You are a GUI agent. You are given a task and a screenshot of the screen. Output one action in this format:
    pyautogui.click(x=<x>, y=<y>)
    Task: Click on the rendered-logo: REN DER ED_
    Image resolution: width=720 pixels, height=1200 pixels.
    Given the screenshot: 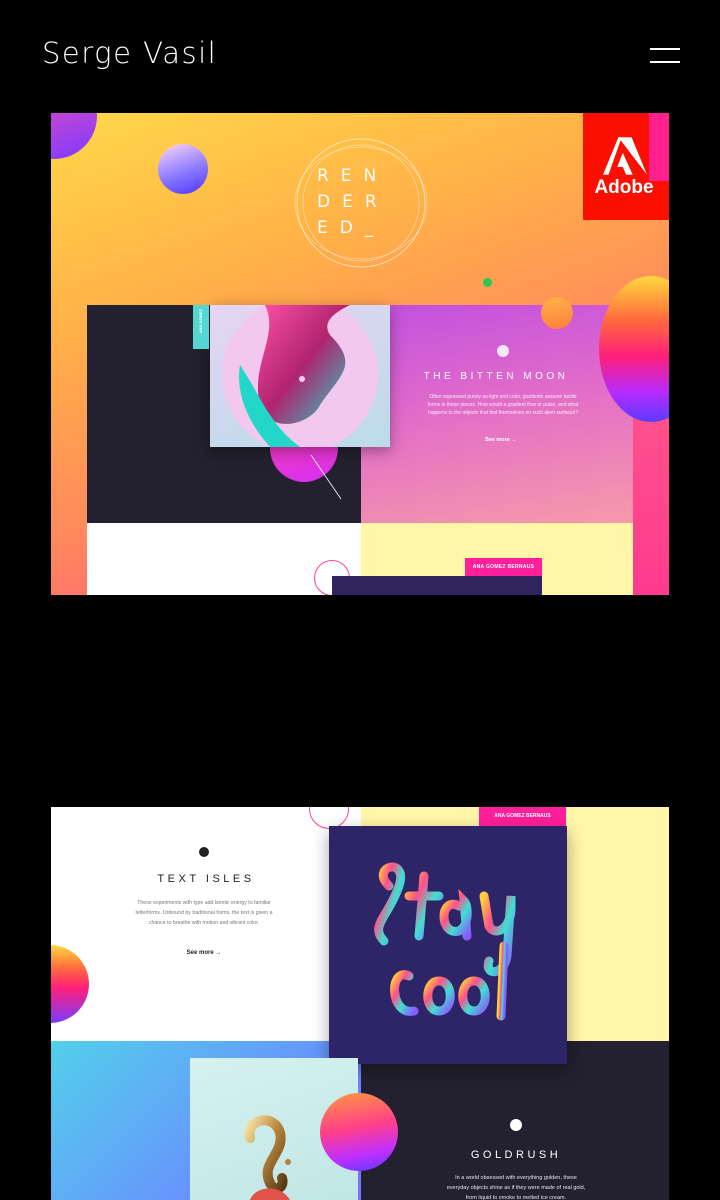 What is the action you would take?
    pyautogui.click(x=353, y=202)
    